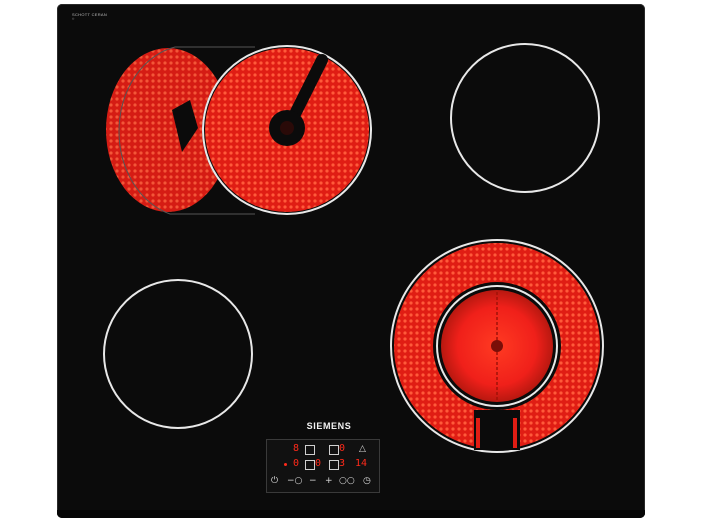 This screenshot has height=524, width=702. I want to click on minus-icon: −, so click(313, 481).